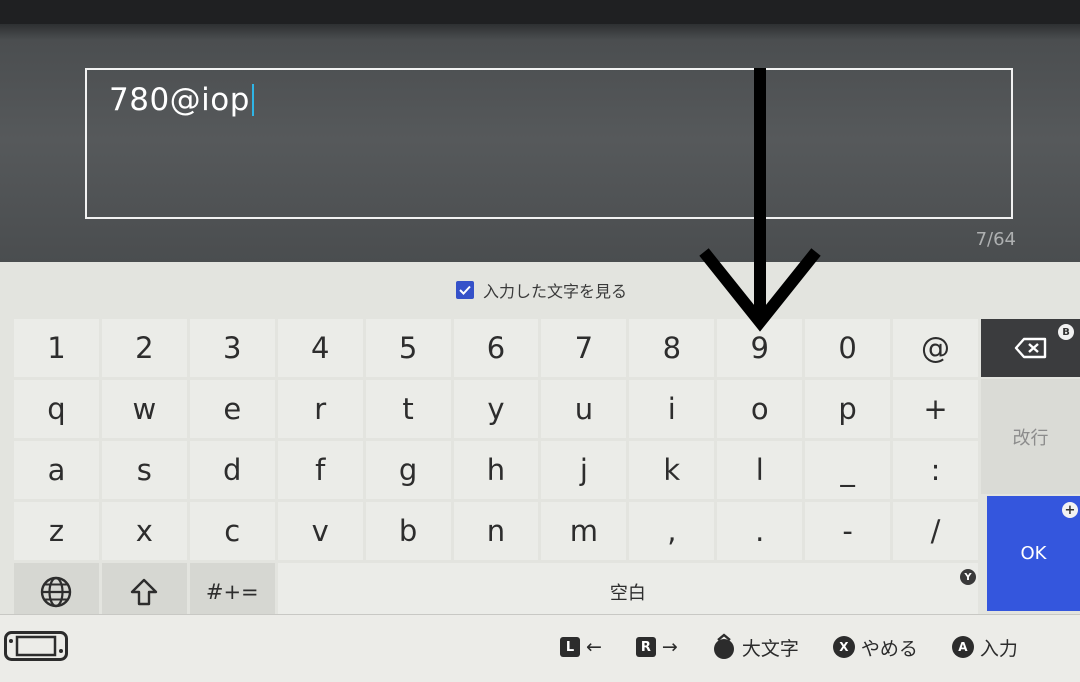  What do you see at coordinates (760, 531) in the screenshot?
I see `key-3-8: .` at bounding box center [760, 531].